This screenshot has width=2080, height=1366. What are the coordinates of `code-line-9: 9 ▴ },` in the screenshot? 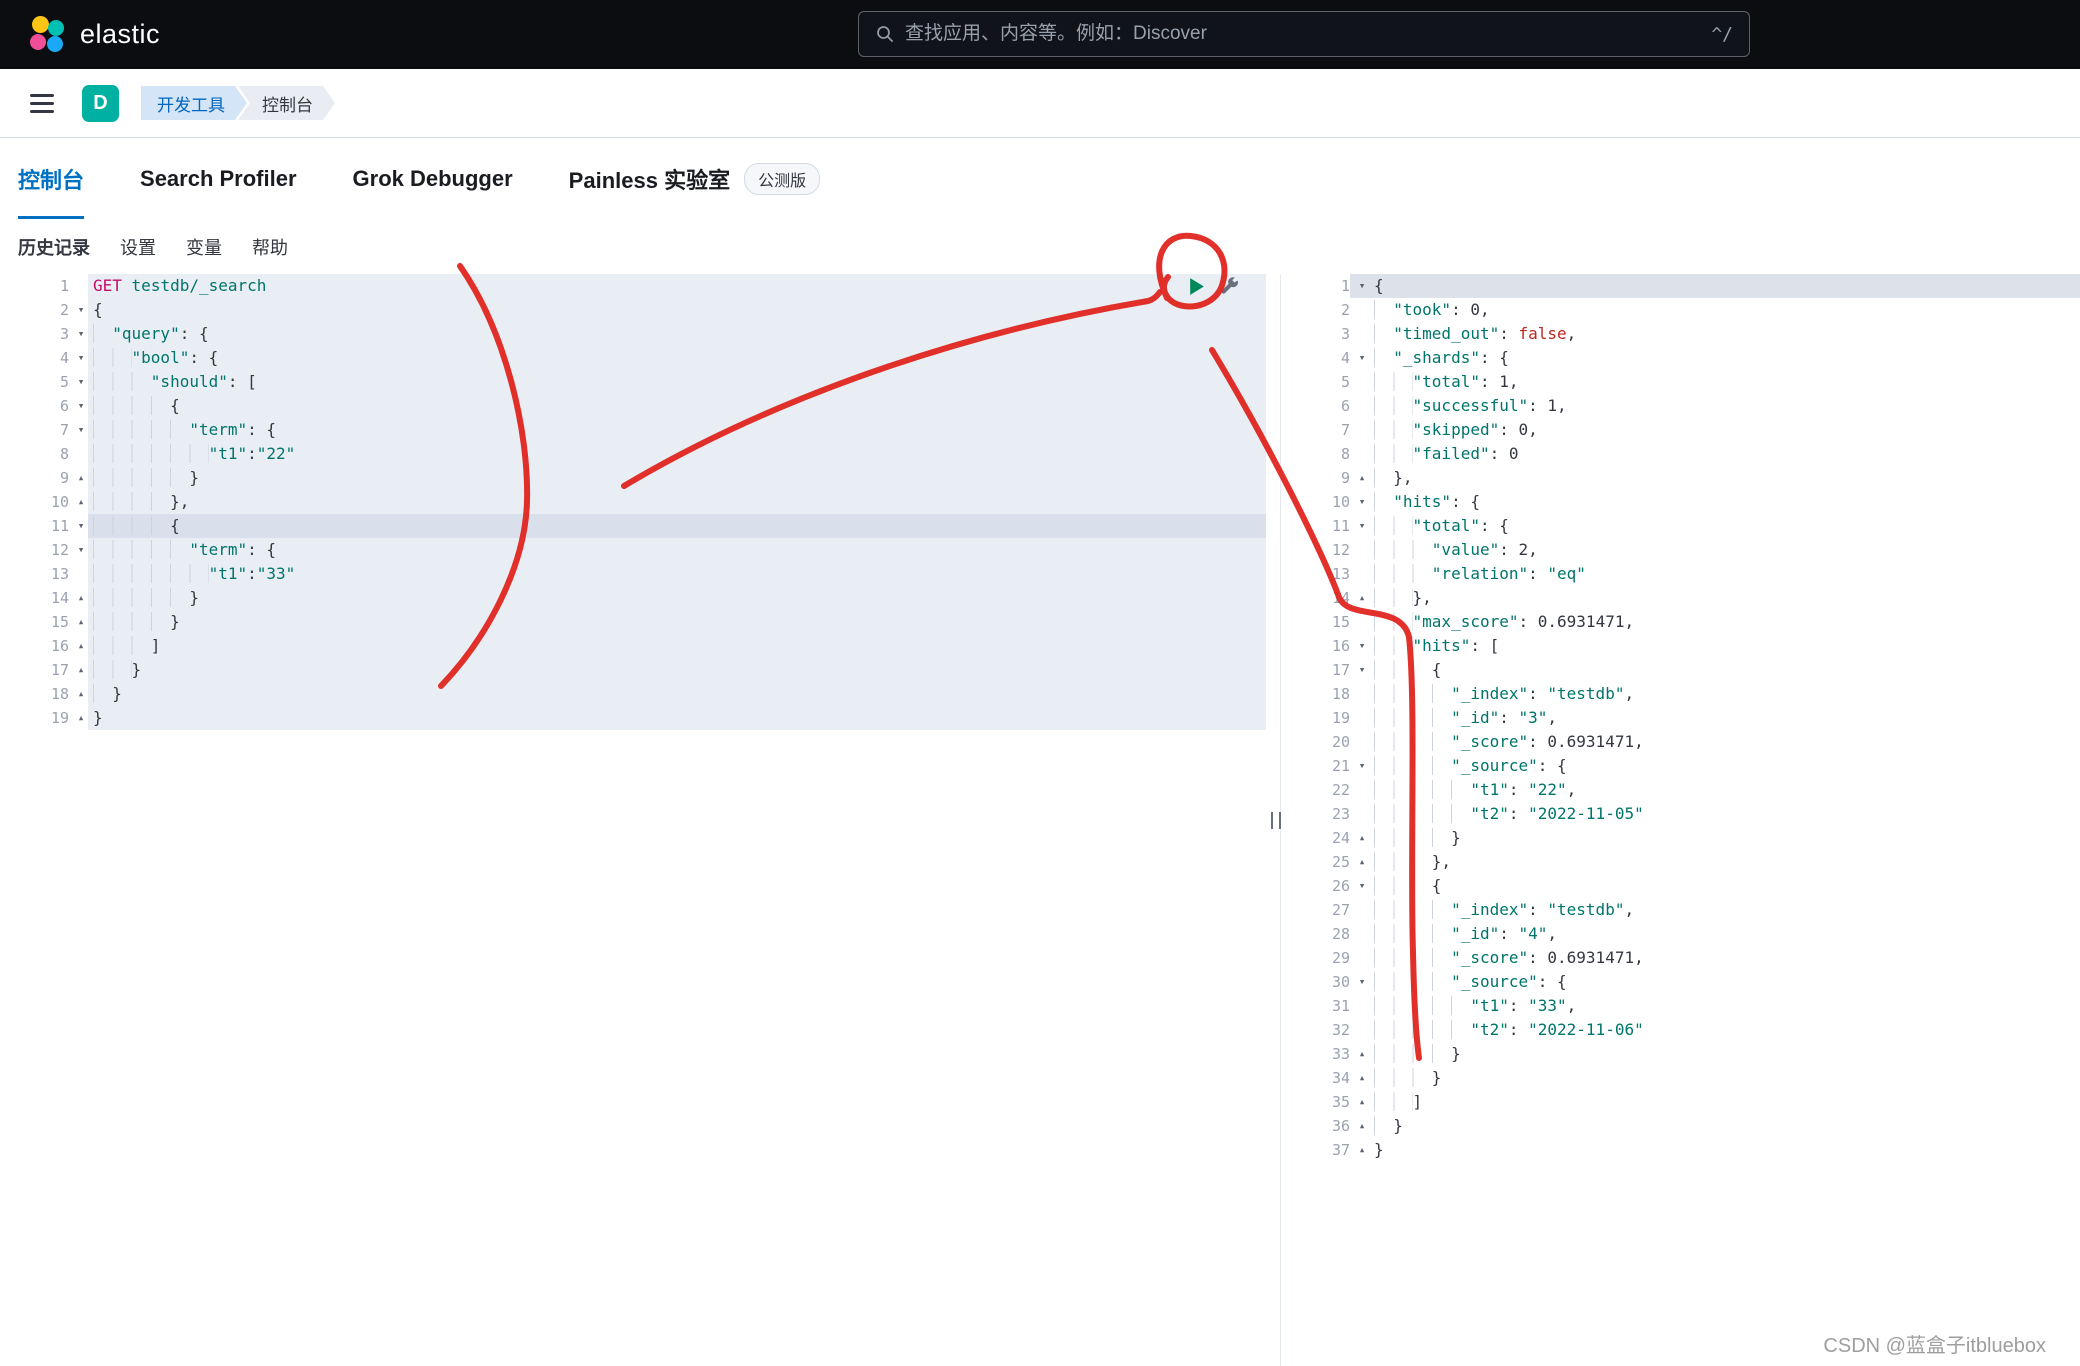 It's located at (1680, 478).